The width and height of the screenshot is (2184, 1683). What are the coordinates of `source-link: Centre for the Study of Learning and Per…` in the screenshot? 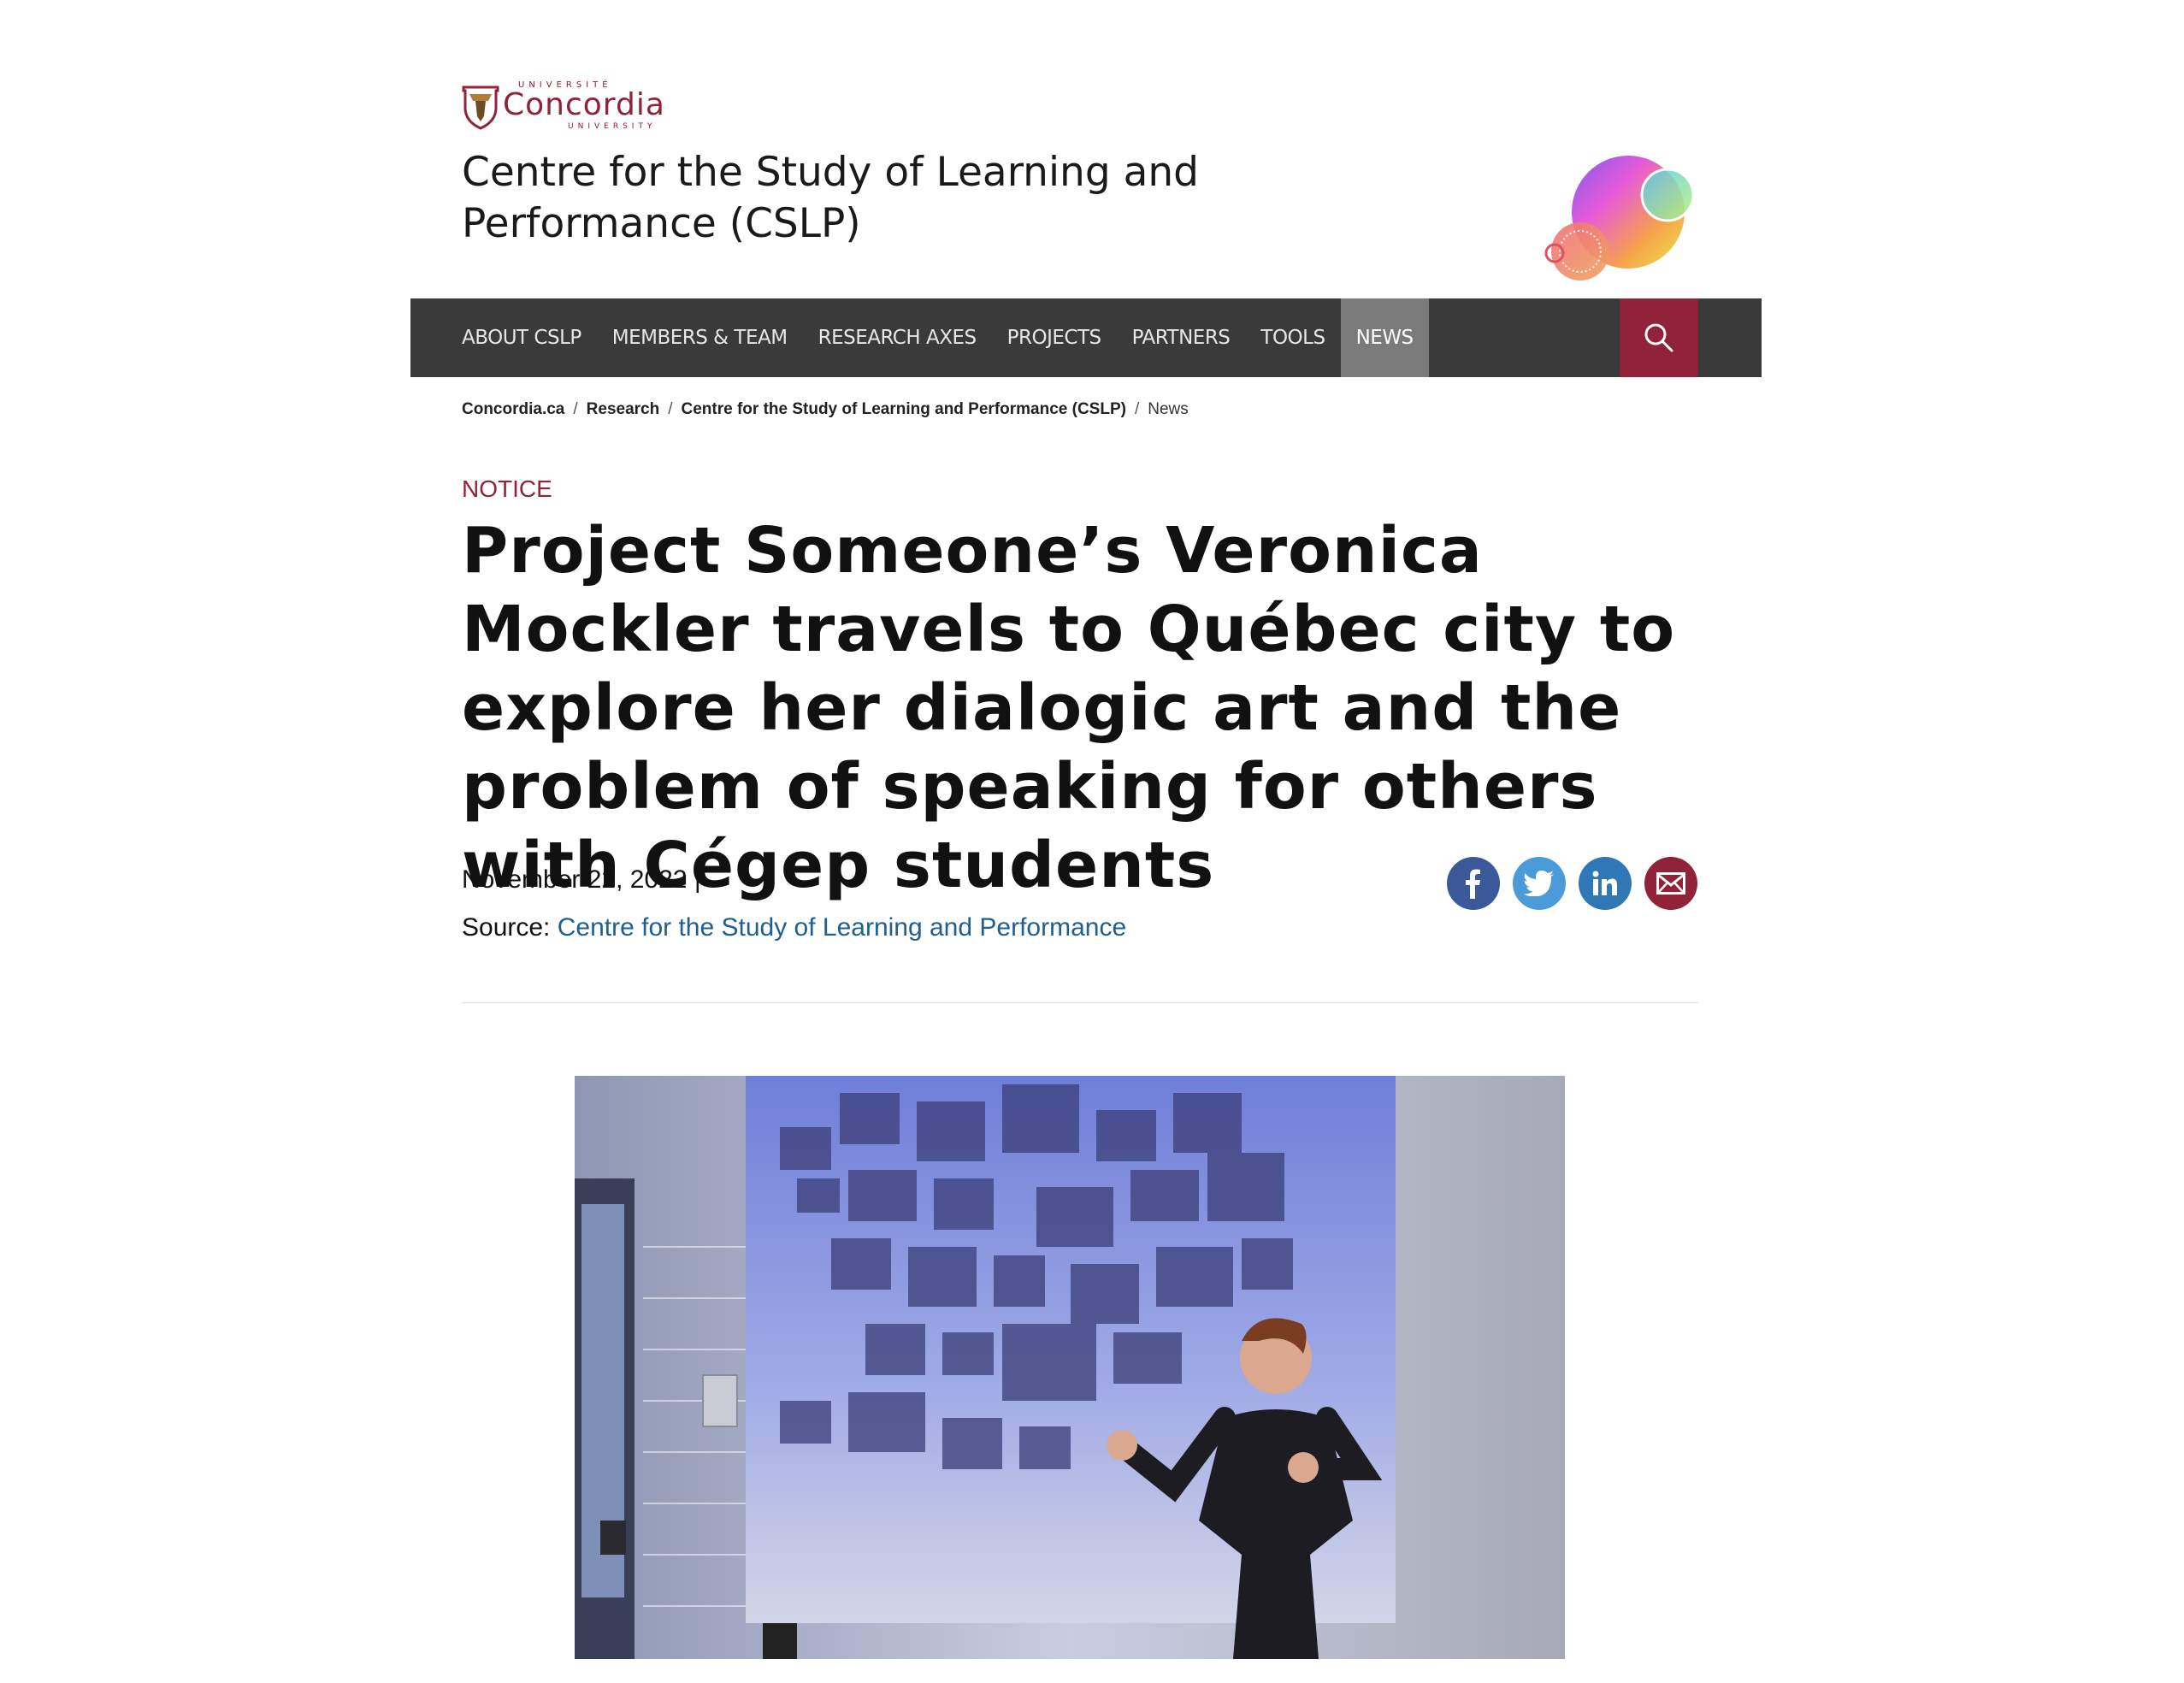 It's located at (842, 928).